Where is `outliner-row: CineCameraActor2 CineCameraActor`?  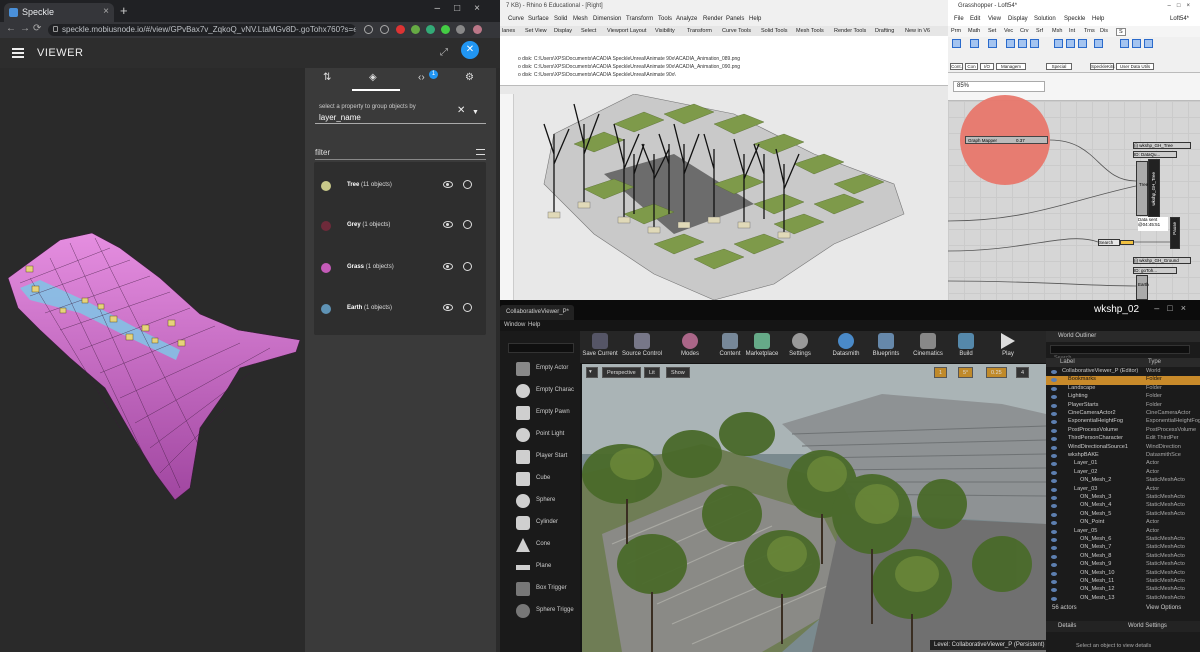
outliner-row: CineCameraActor2 CineCameraActor is located at coordinates (1123, 414).